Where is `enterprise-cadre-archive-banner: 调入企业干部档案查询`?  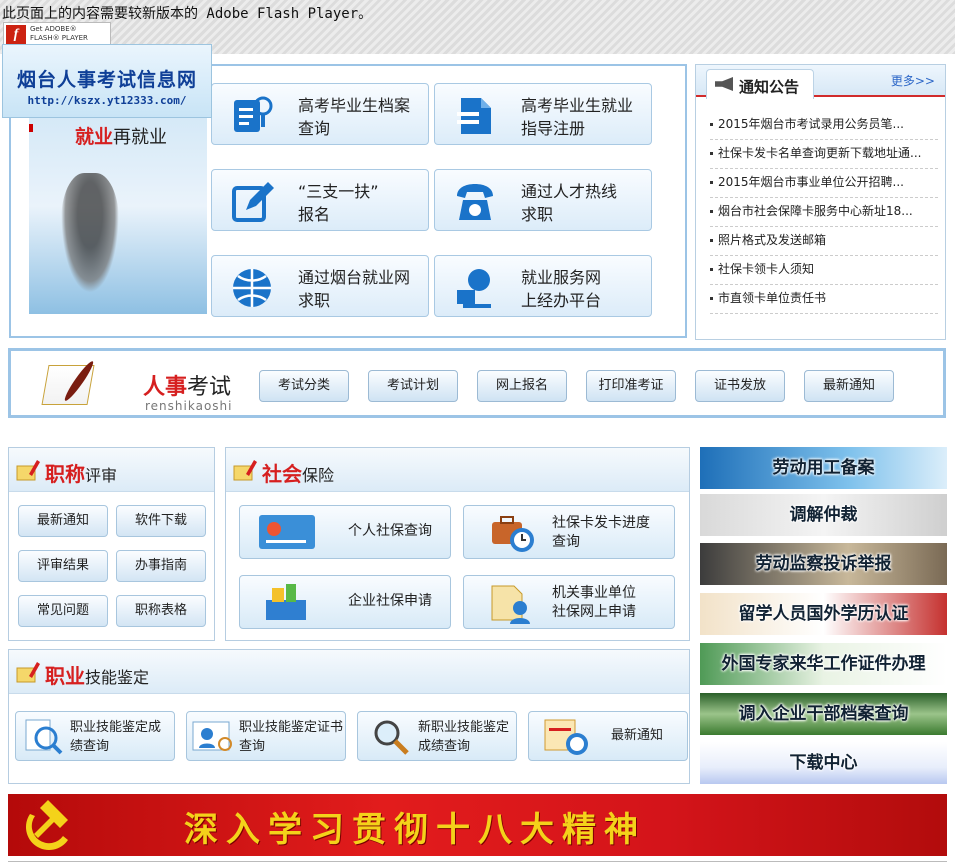
enterprise-cadre-archive-banner: 调入企业干部档案查询 is located at coordinates (823, 714).